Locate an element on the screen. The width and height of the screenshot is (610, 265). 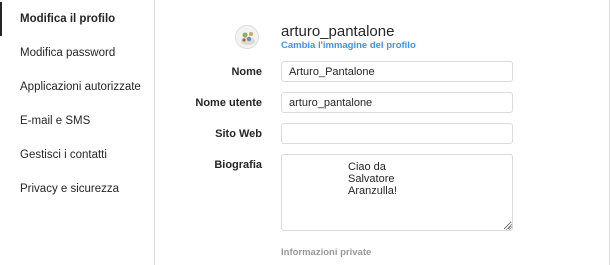
name-field is located at coordinates (397, 71).